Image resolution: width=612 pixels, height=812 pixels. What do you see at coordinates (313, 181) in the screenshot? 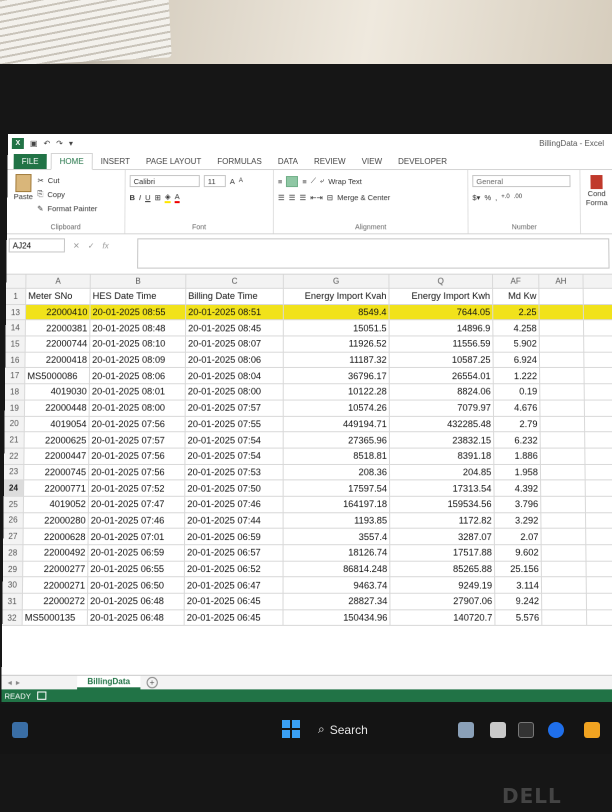
I see `orientation-icon: ⟋` at bounding box center [313, 181].